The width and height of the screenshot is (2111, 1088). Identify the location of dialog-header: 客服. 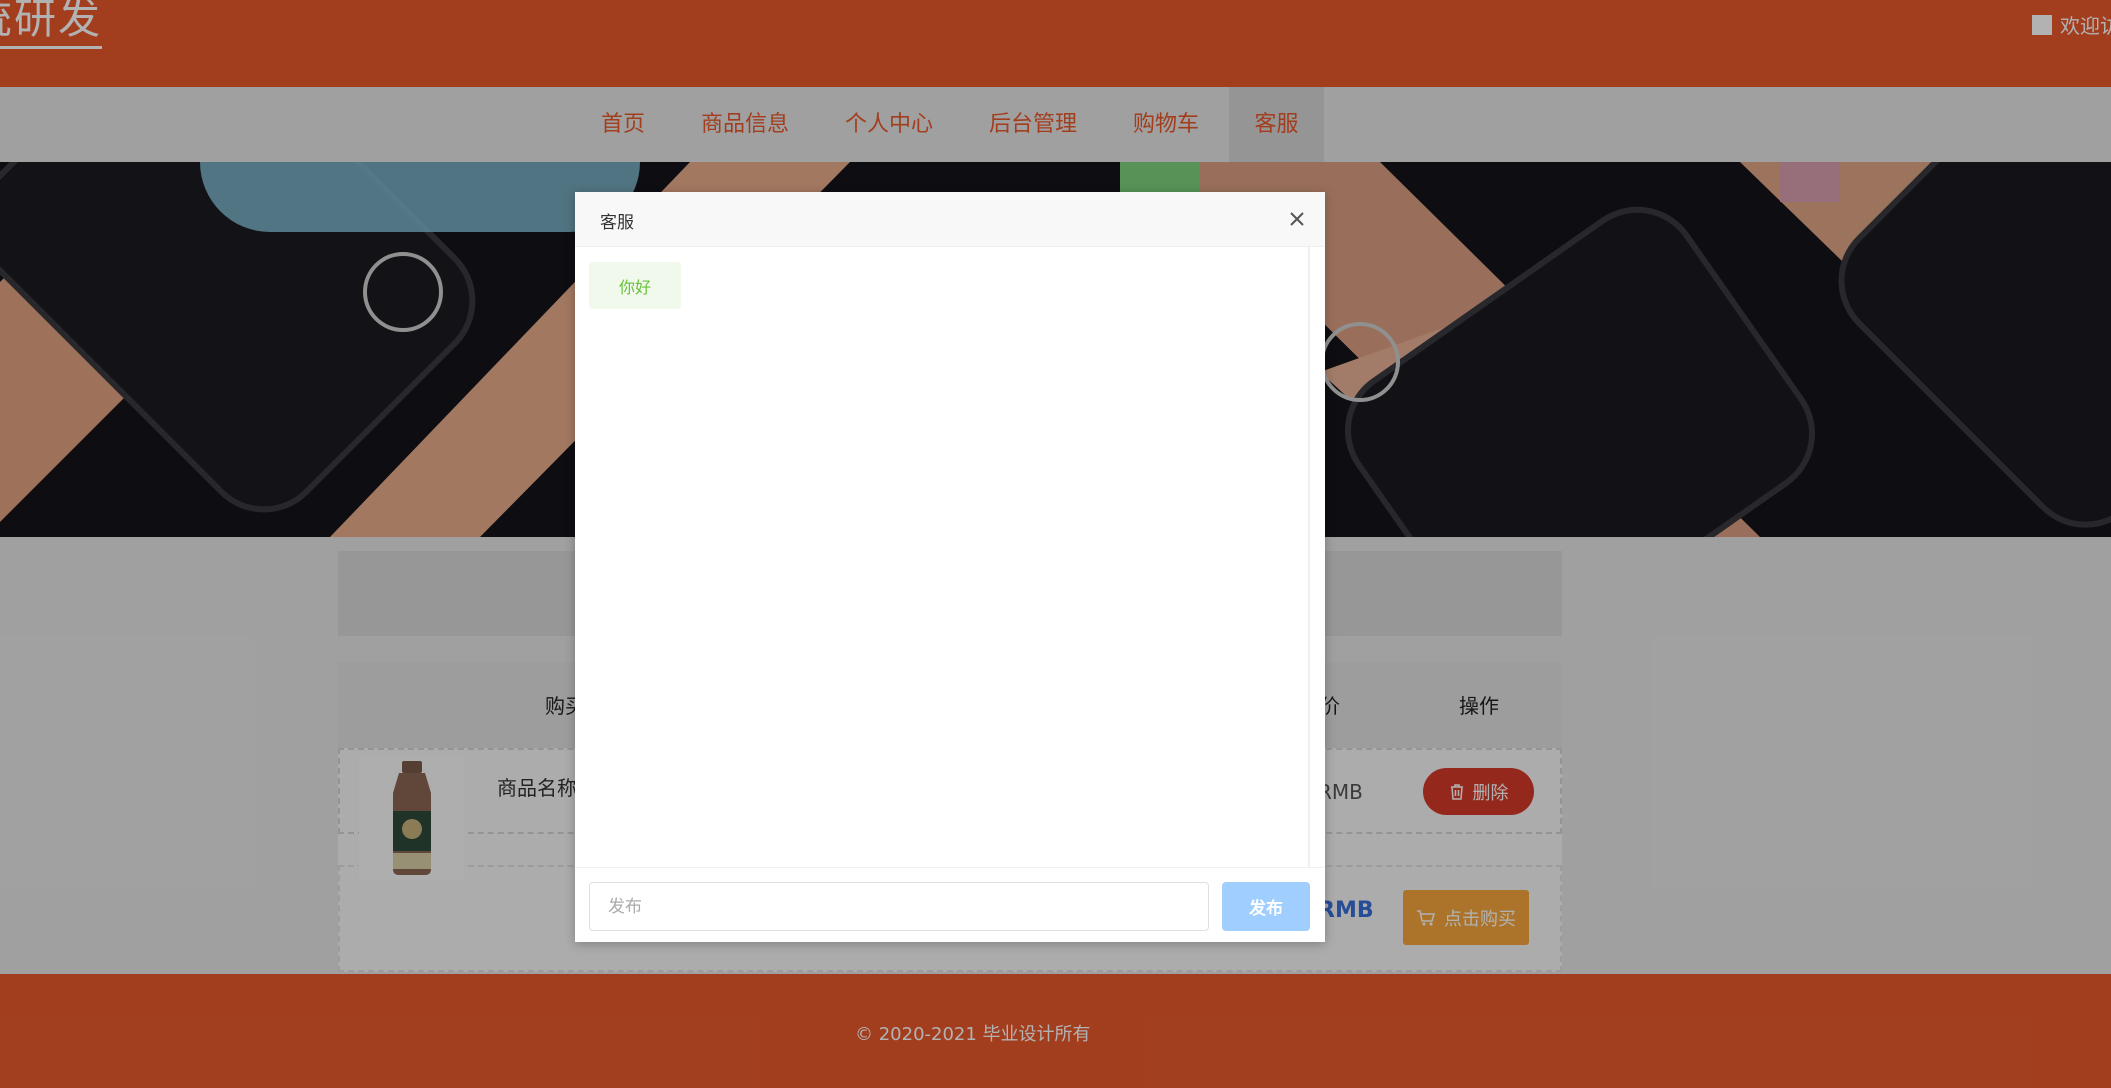
(950, 219).